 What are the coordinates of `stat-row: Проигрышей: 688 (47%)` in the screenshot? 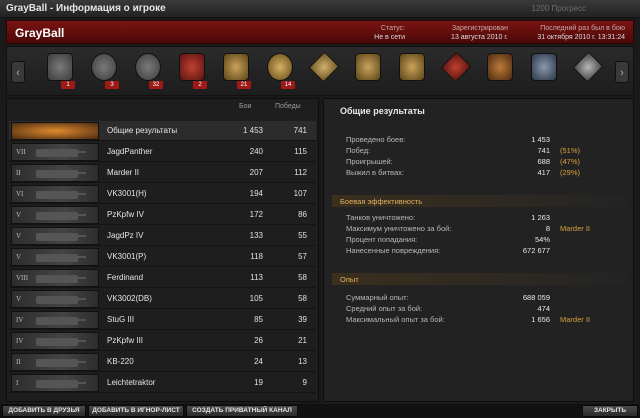 It's located at (481, 162).